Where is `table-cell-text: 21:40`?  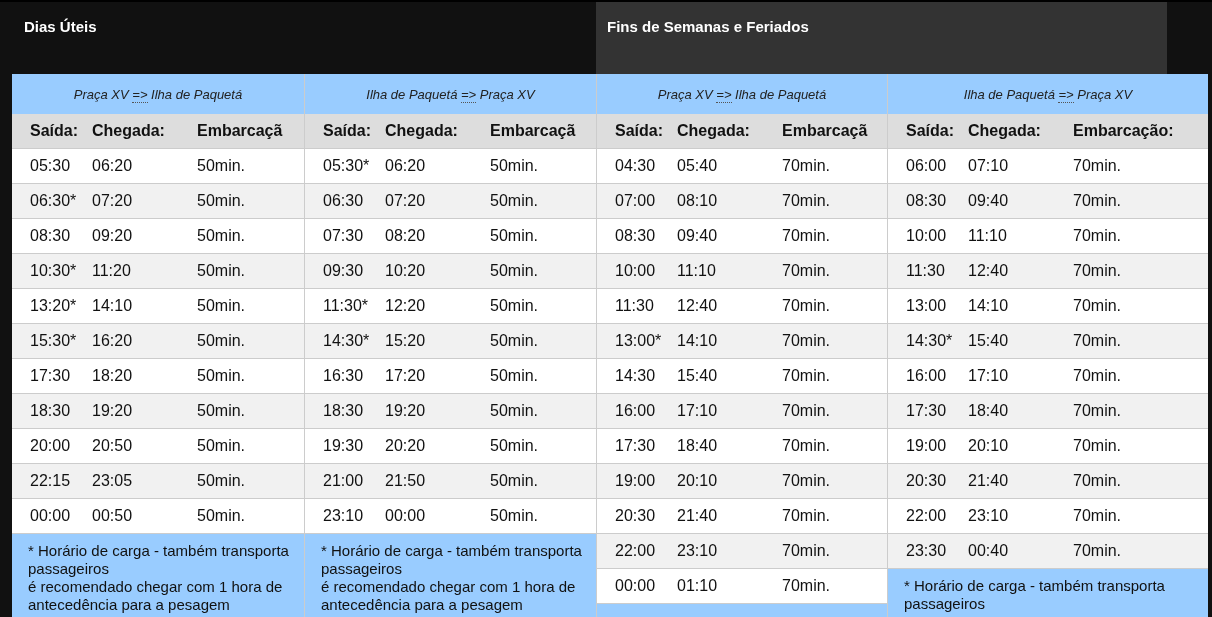 table-cell-text: 21:40 is located at coordinates (989, 481).